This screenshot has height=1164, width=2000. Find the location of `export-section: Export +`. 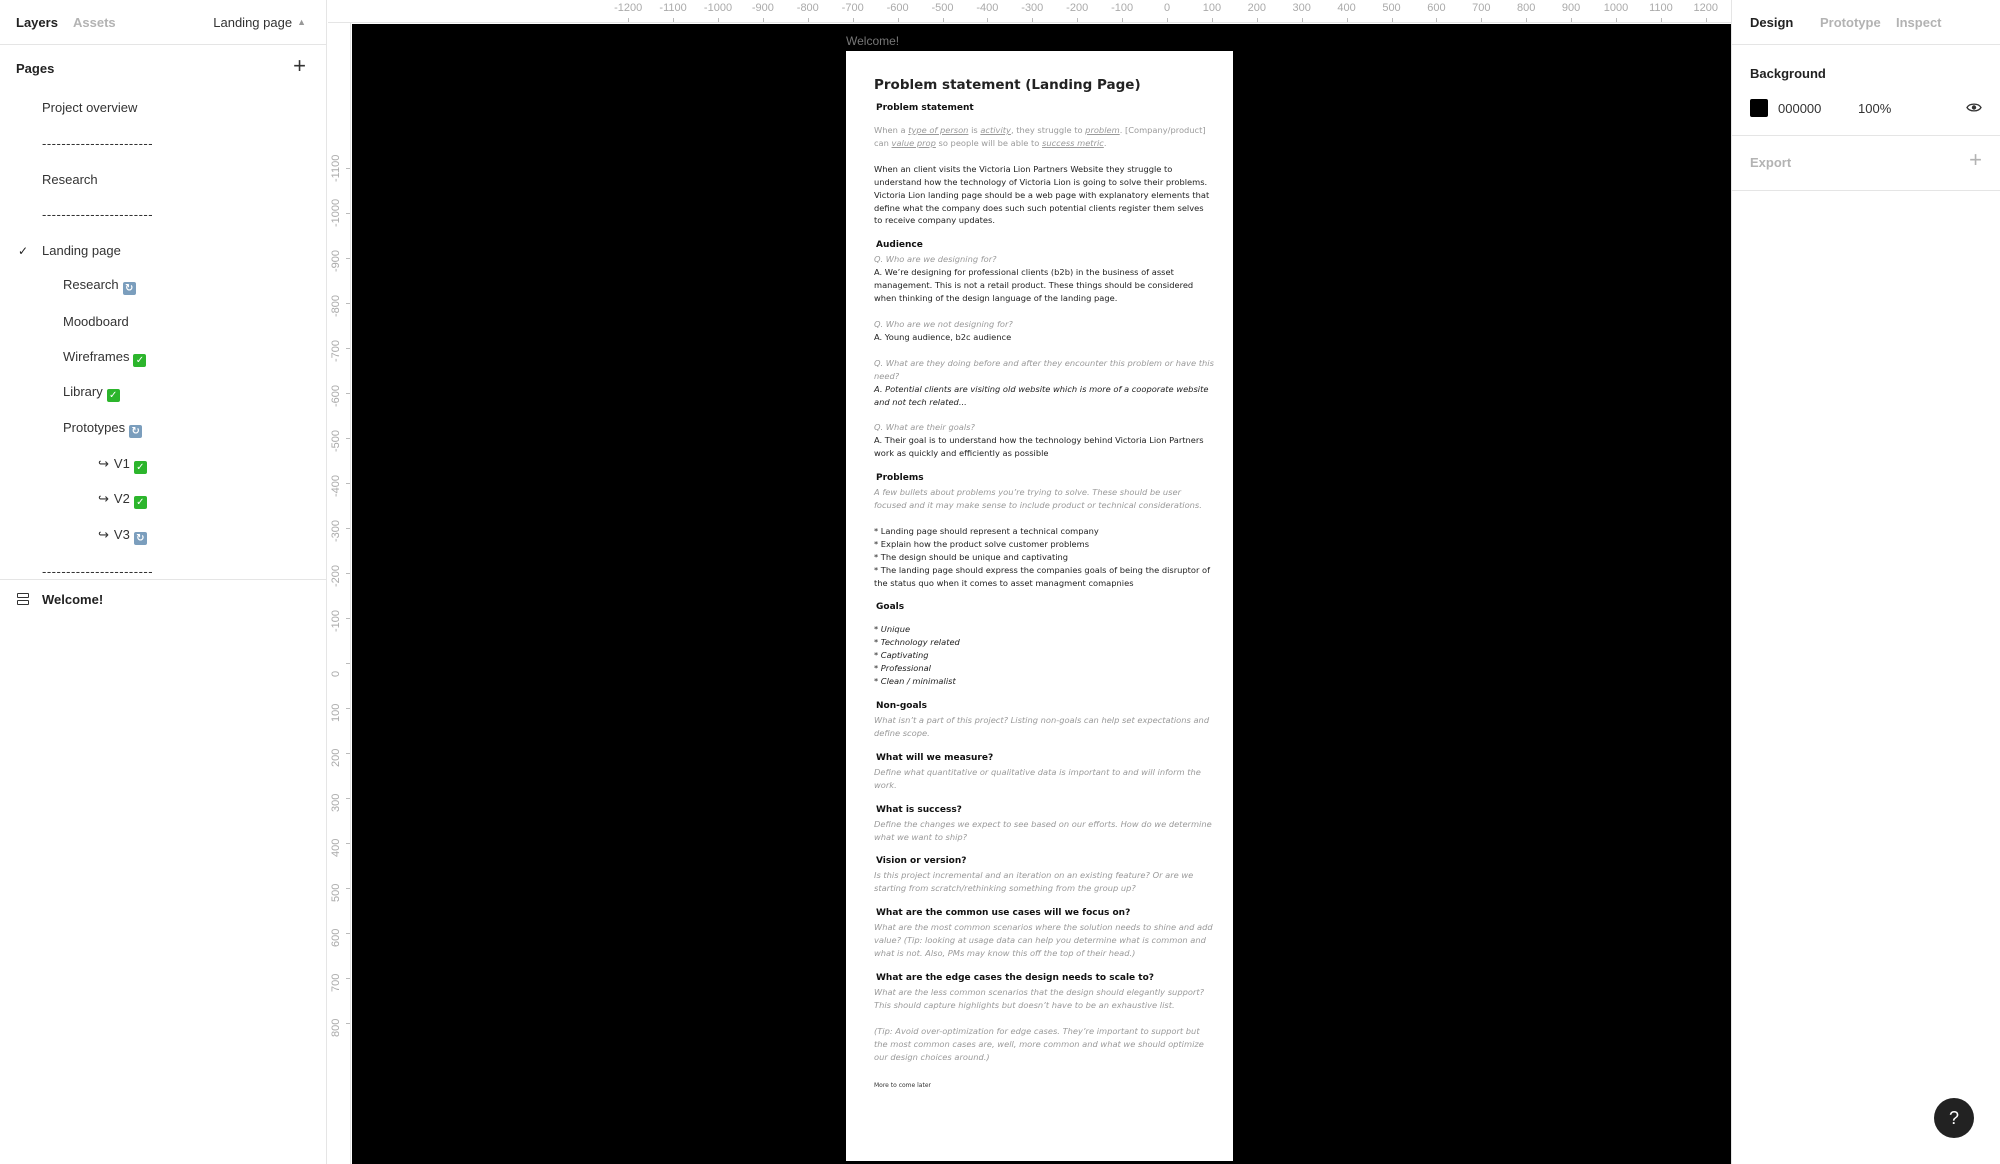

export-section: Export + is located at coordinates (1866, 163).